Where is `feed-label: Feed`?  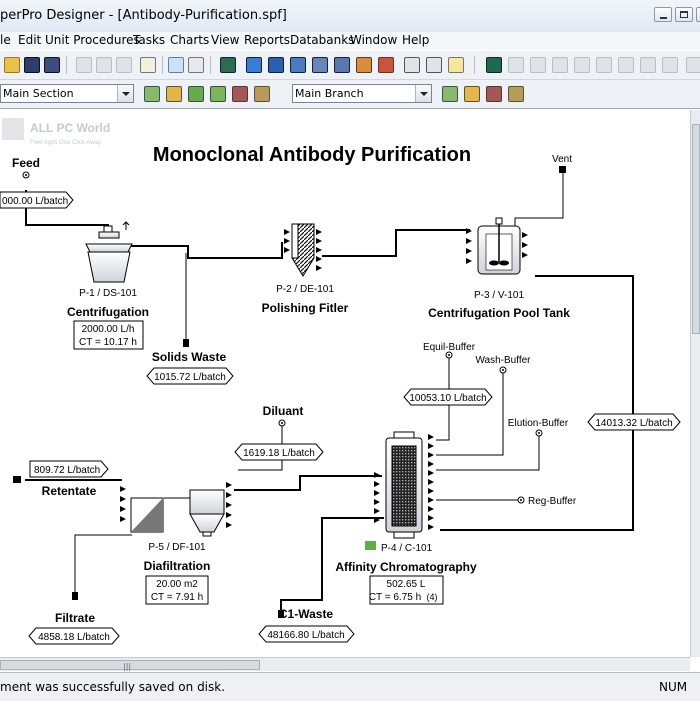 feed-label: Feed is located at coordinates (26, 163).